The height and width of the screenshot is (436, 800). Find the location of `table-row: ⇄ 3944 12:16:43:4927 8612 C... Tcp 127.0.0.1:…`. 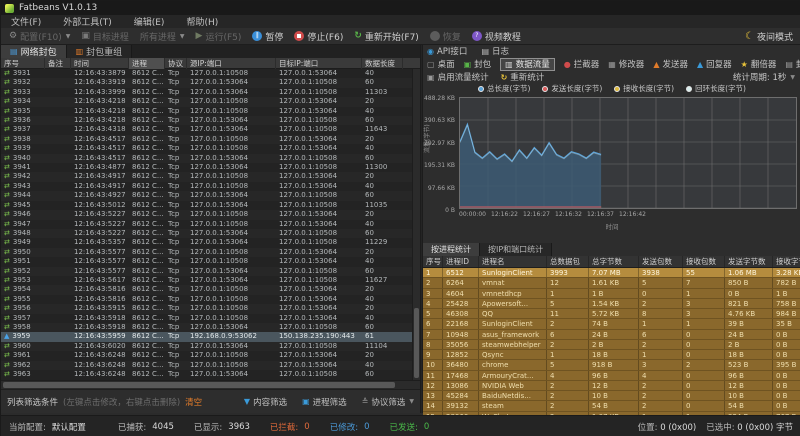

table-row: ⇄ 3944 12:16:43:4927 8612 C... Tcp 127.0.0.1:… is located at coordinates (206, 196).